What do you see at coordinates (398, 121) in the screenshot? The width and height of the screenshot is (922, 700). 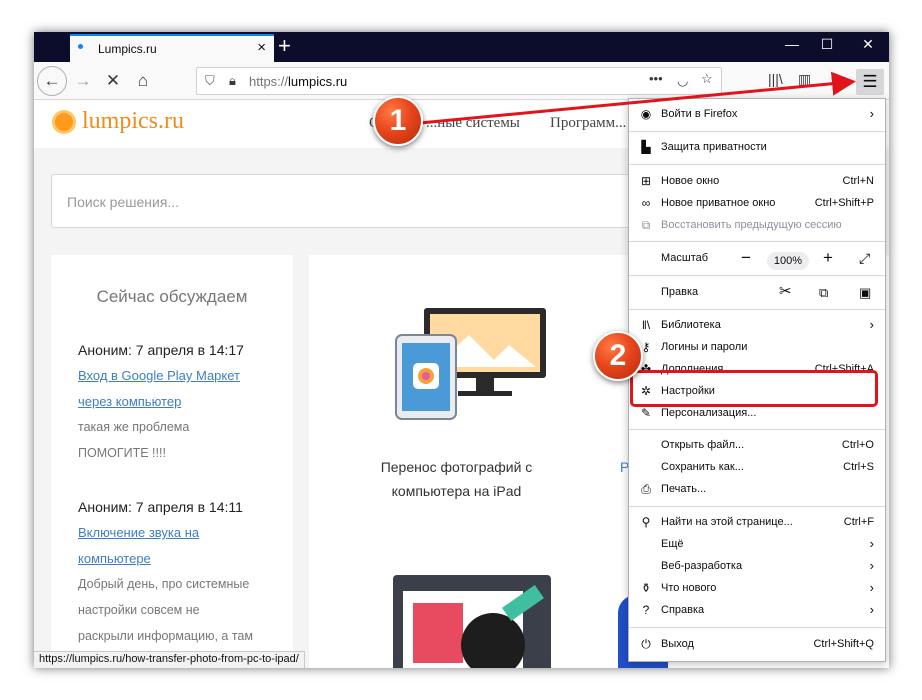 I see `step-badge-1: 1` at bounding box center [398, 121].